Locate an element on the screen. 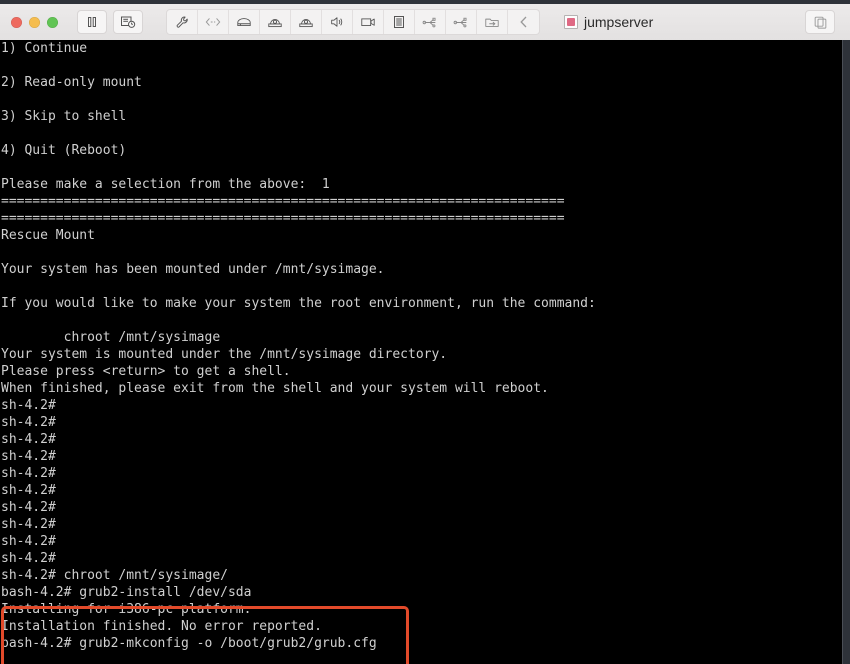  window-titlebar: jumpserver is located at coordinates (425, 20).